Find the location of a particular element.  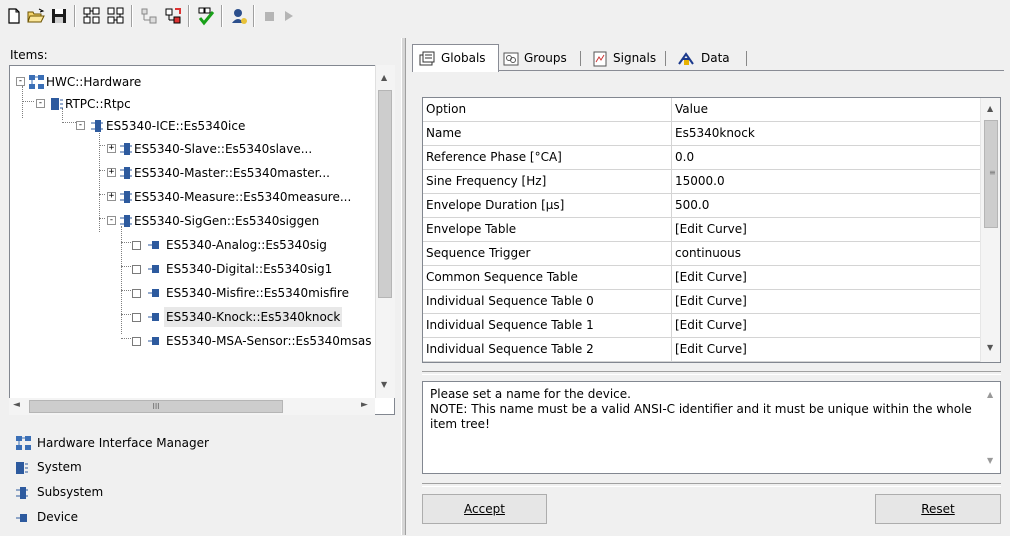

table-row: Individual Sequence Table 0 [Edit Curve] is located at coordinates (701, 302).